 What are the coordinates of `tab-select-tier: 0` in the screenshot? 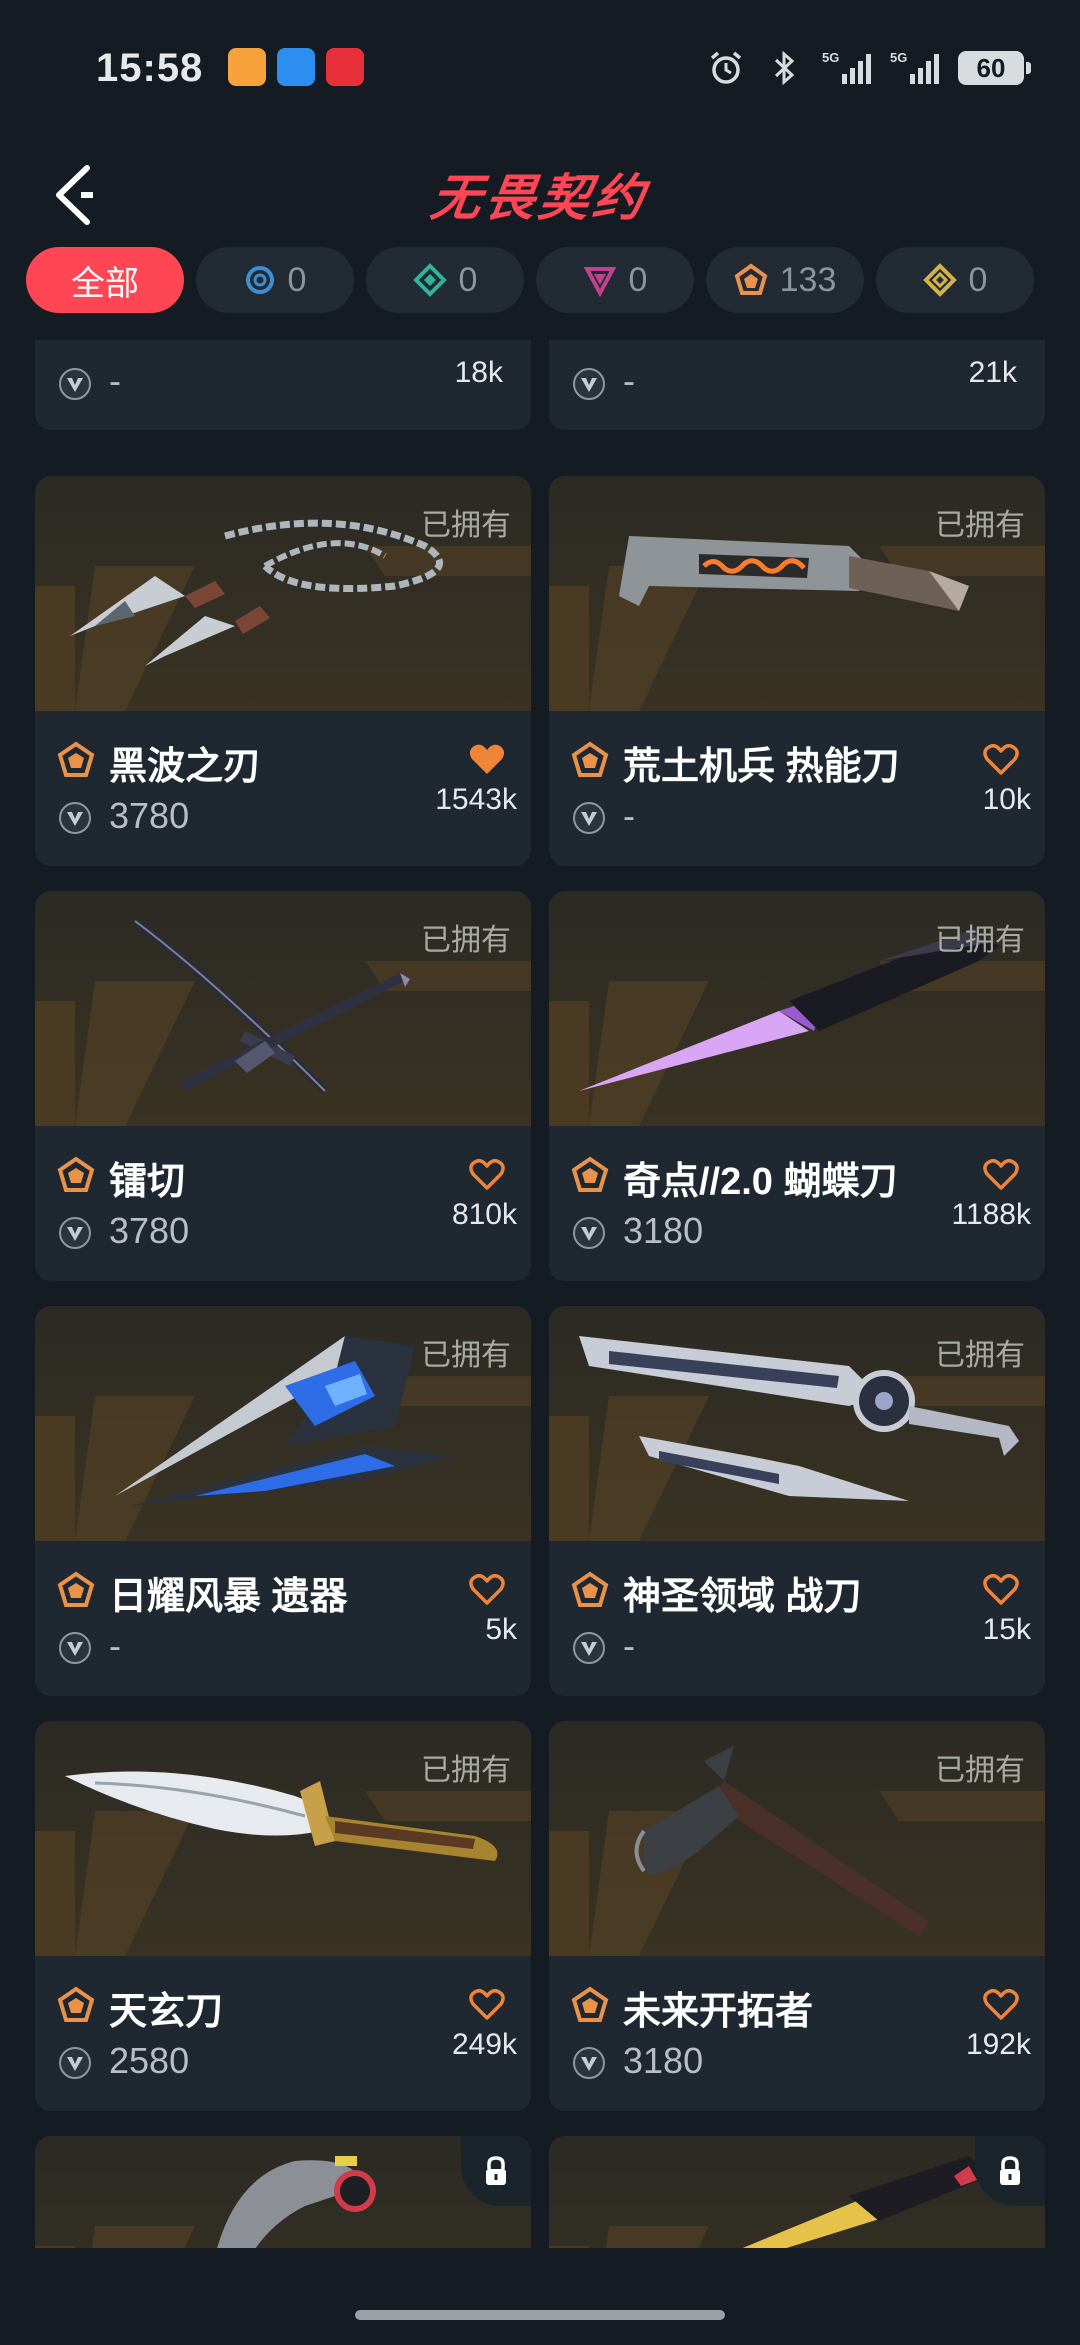 It's located at (275, 280).